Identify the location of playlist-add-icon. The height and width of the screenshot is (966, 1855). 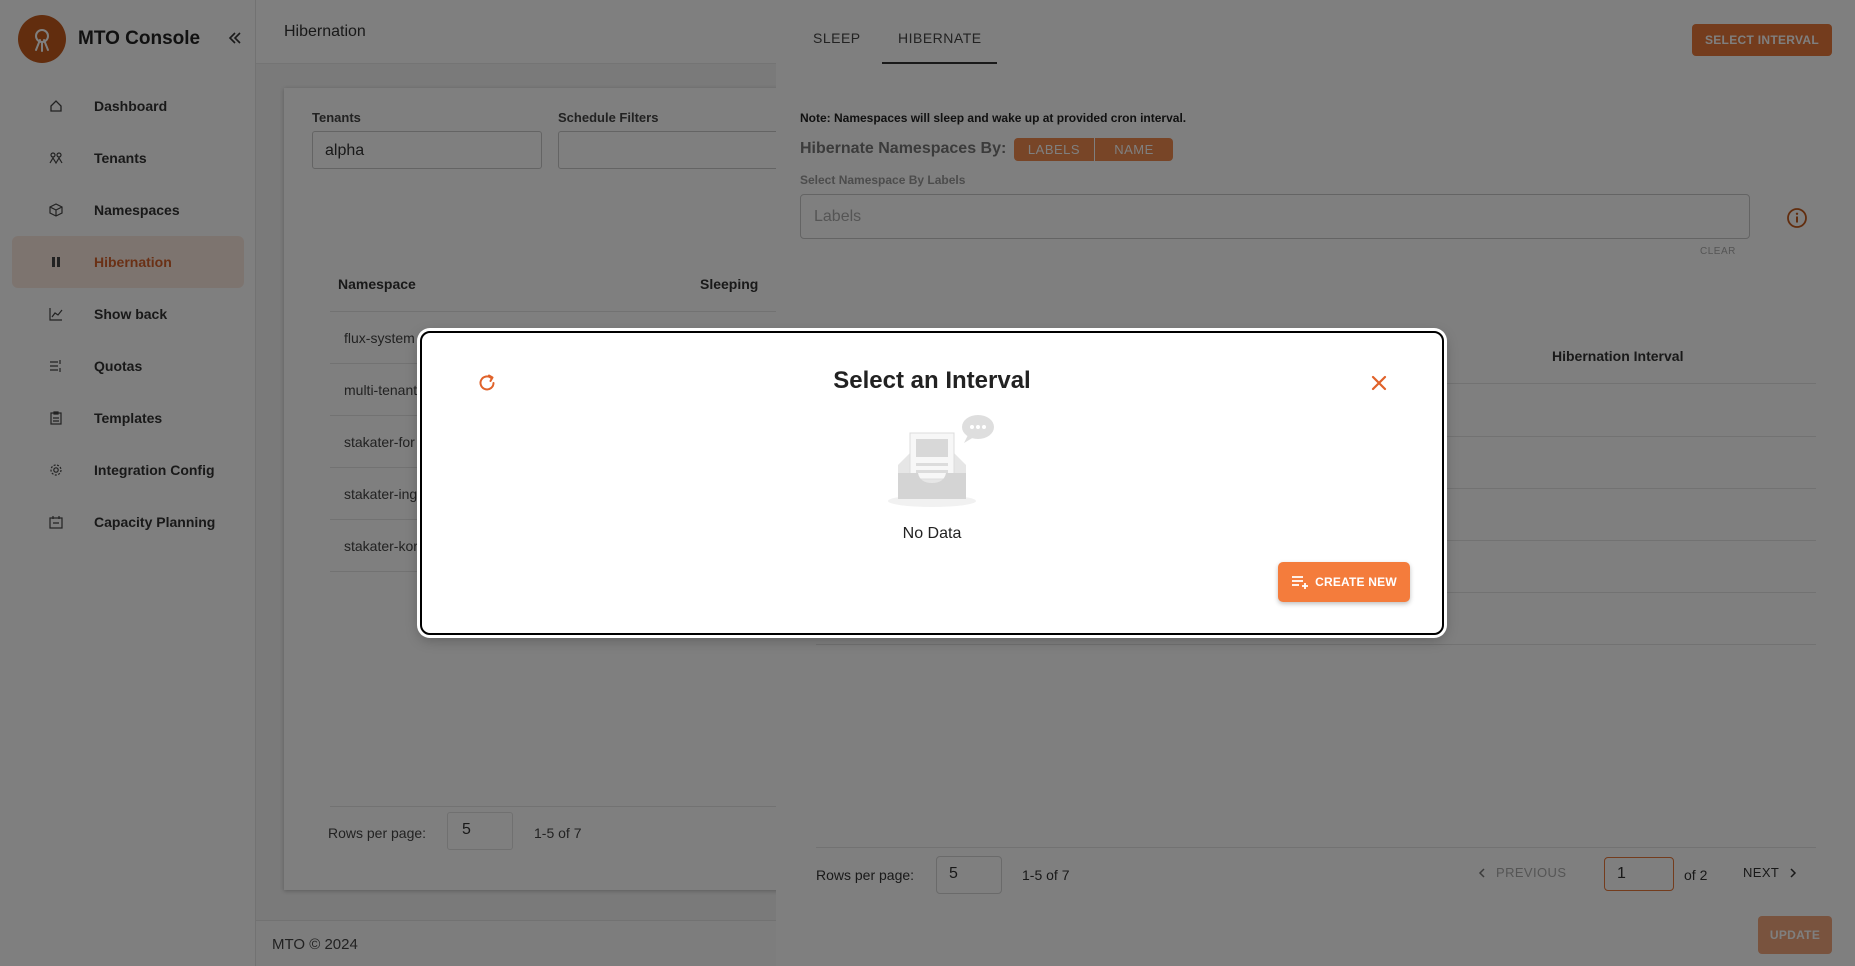
(1300, 582).